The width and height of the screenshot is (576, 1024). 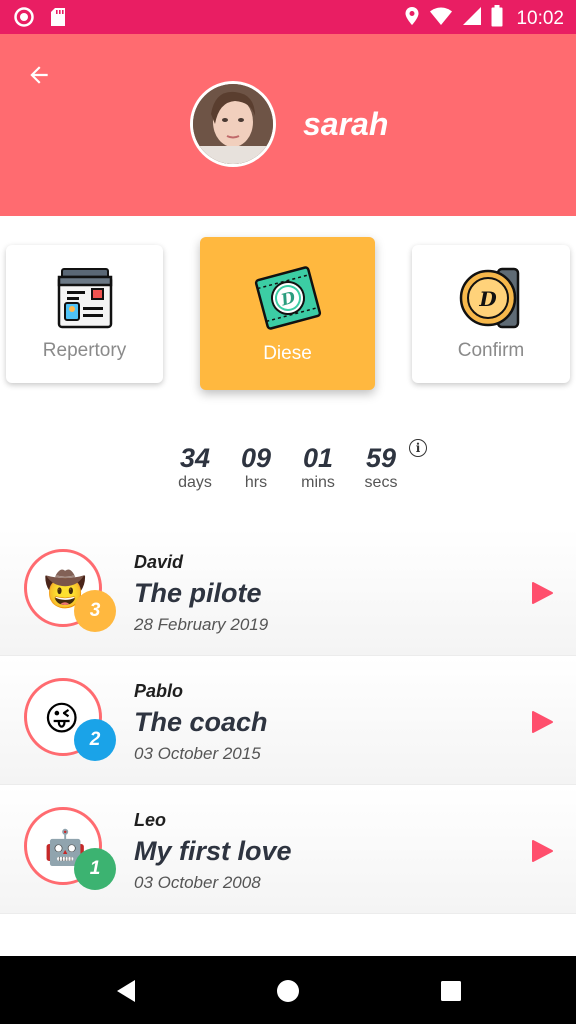 I want to click on entry-name: David, so click(x=159, y=562).